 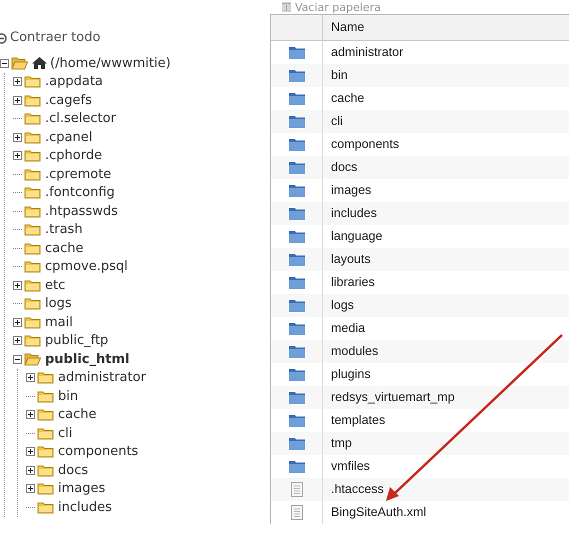 I want to click on file-name: components, so click(x=361, y=144).